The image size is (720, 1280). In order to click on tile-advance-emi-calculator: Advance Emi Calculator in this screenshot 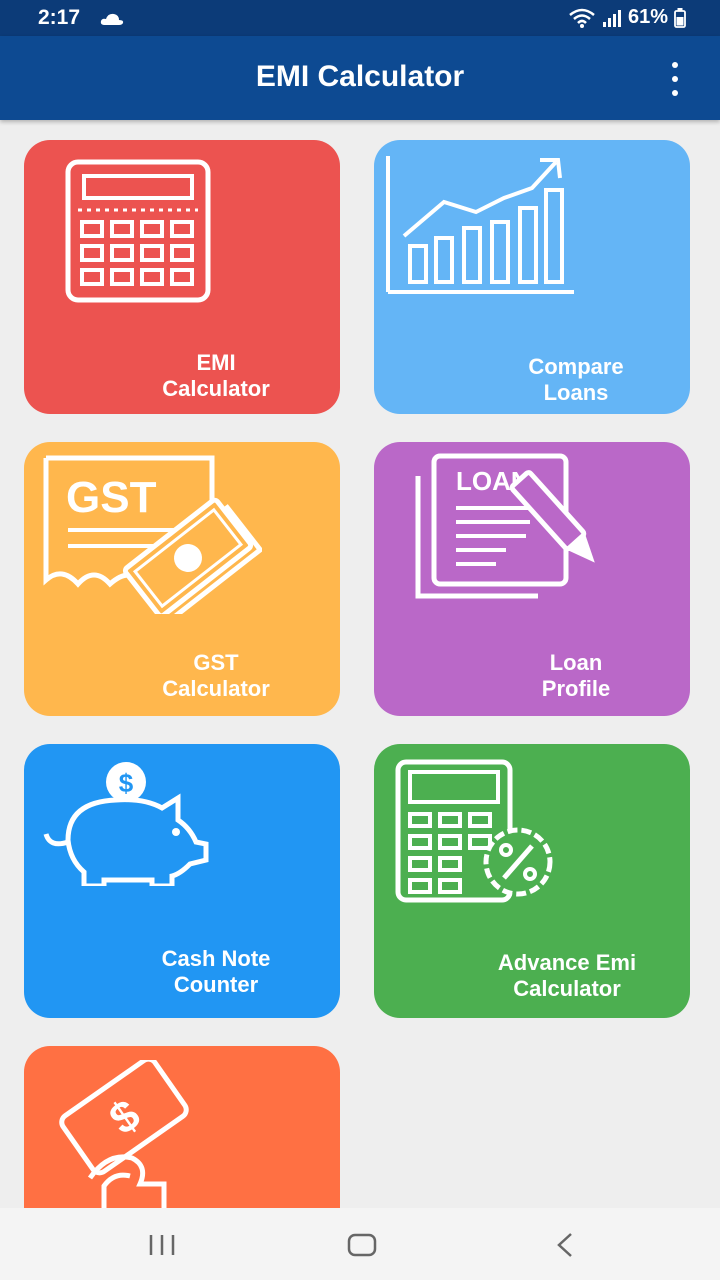, I will do `click(532, 881)`.